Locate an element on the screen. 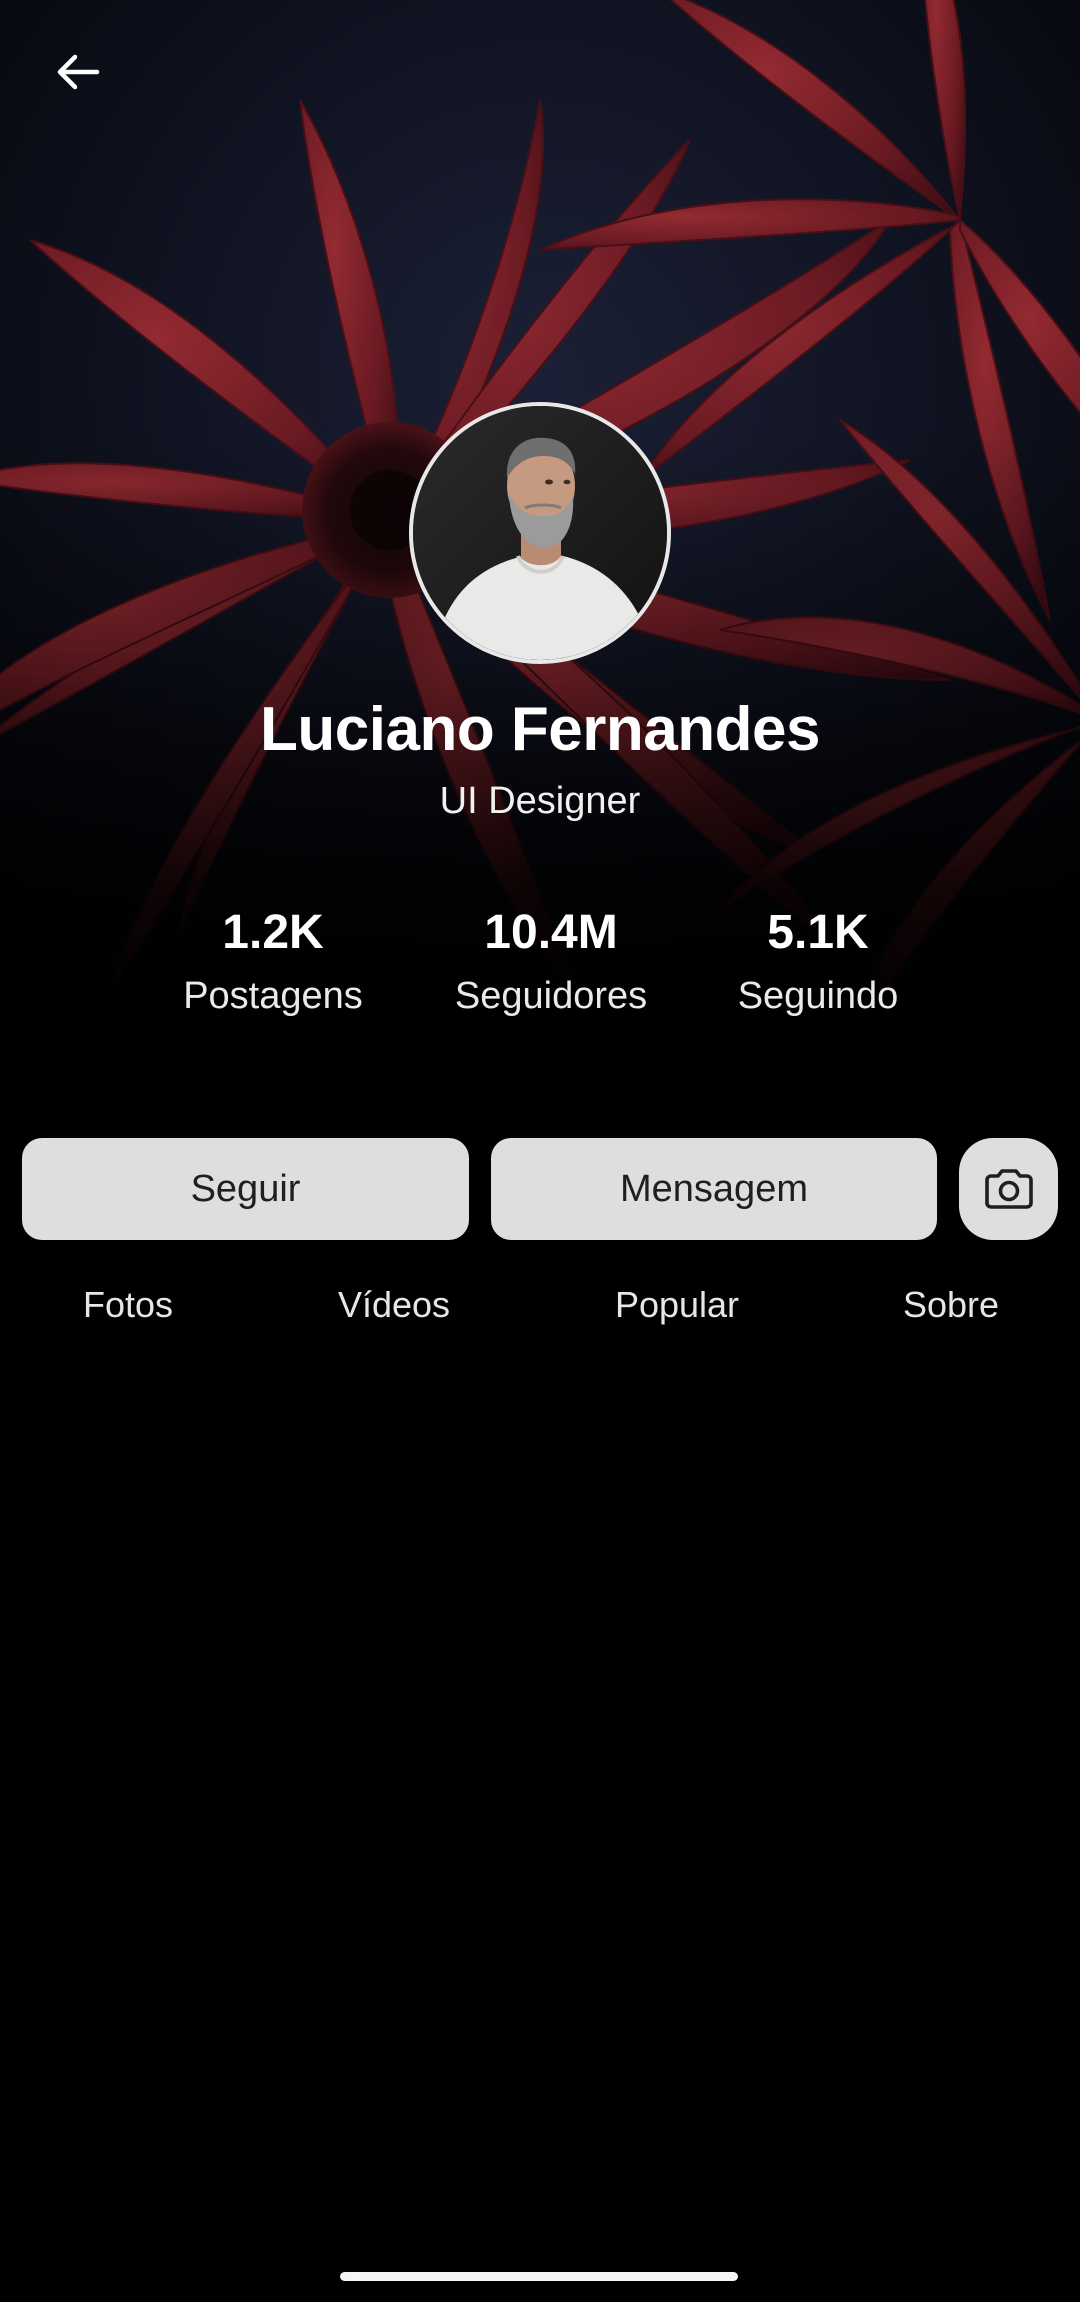 Image resolution: width=1080 pixels, height=2302 pixels. profile-photo is located at coordinates (540, 533).